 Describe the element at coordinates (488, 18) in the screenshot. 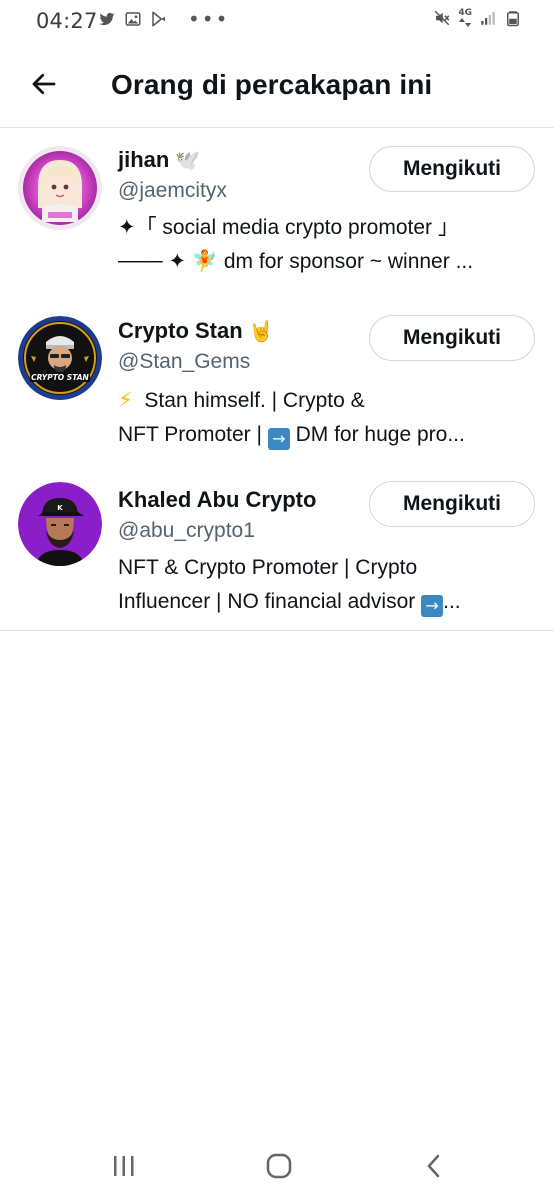

I see `signal-icon` at that location.